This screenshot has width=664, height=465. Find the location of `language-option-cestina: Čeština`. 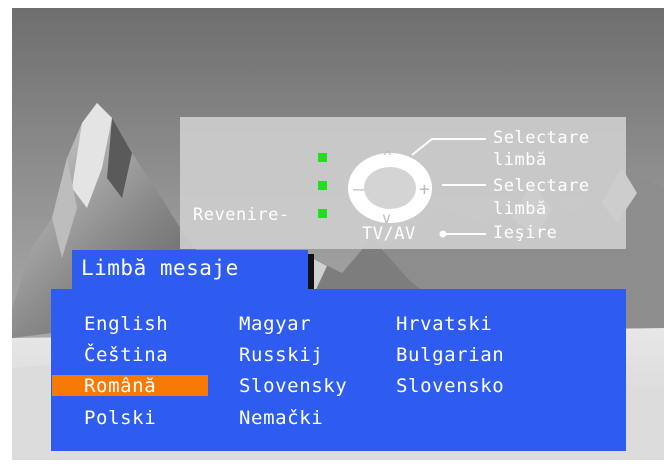

language-option-cestina: Čeština is located at coordinates (126, 355).